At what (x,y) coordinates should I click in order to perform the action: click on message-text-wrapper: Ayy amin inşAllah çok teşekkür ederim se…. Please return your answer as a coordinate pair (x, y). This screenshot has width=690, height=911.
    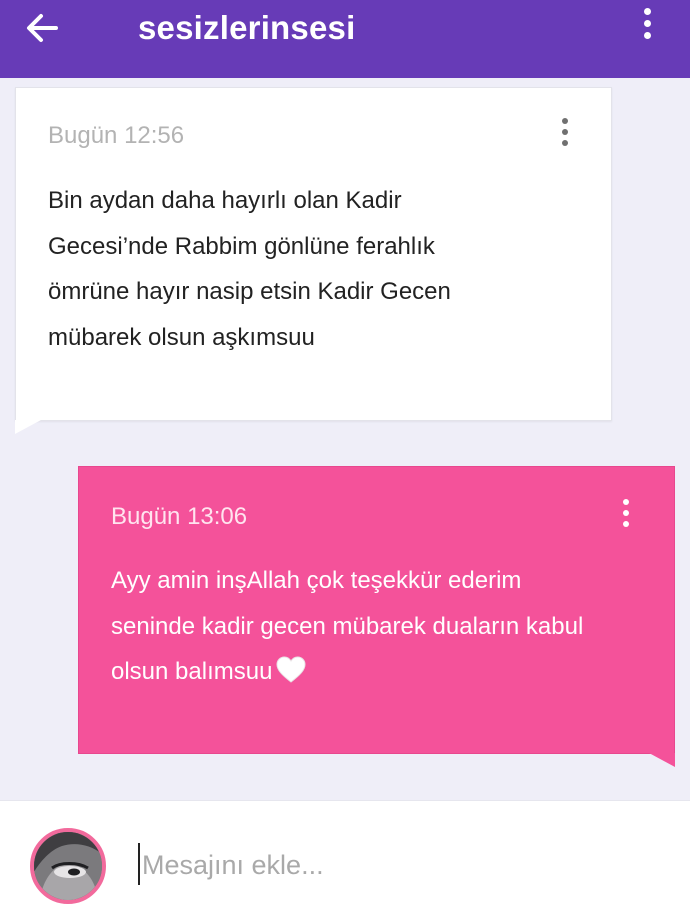
    Looking at the image, I should click on (351, 626).